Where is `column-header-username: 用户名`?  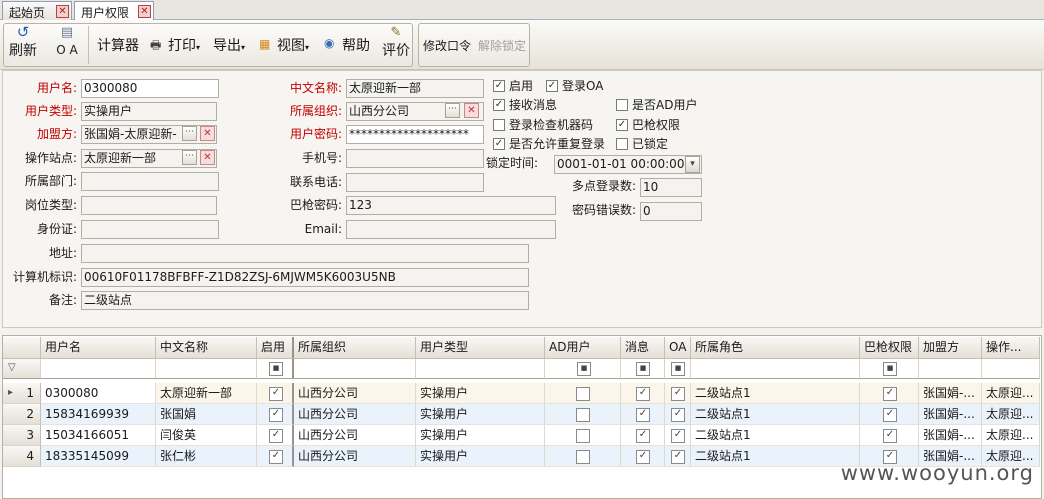 column-header-username: 用户名 is located at coordinates (98, 348).